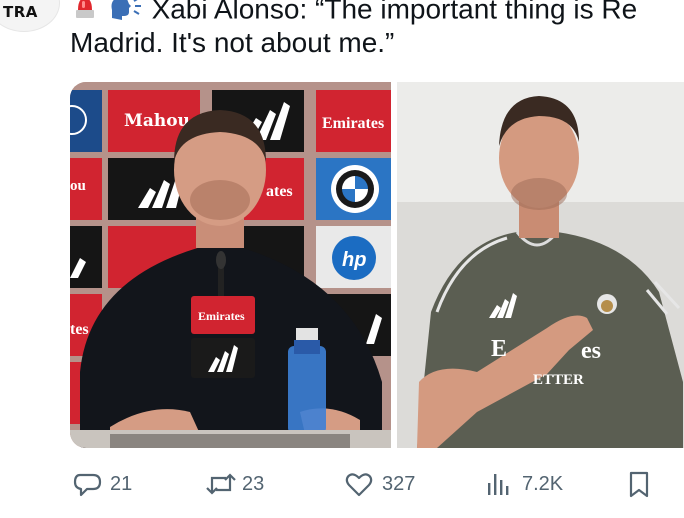 This screenshot has width=684, height=518. Describe the element at coordinates (591, 351) in the screenshot. I see `shirt-text-es: es` at that location.